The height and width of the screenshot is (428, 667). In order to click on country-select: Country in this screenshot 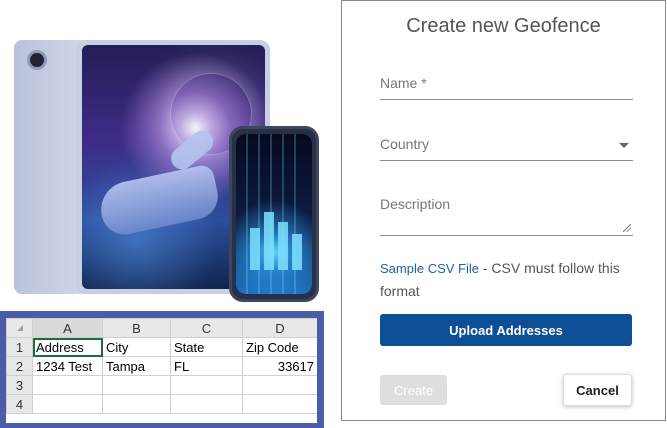, I will do `click(506, 148)`.